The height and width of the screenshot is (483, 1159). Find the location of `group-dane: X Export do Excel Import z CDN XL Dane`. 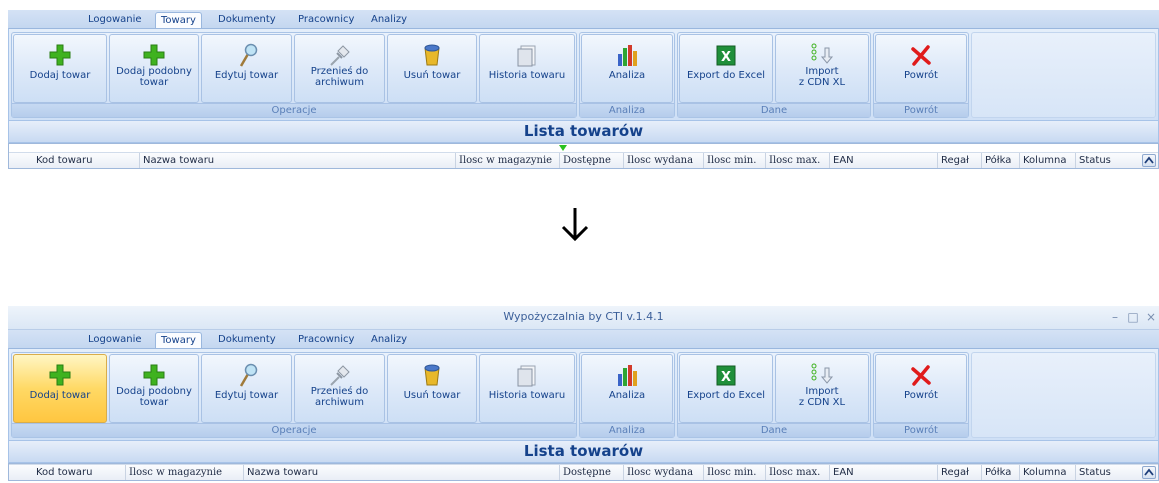

group-dane: X Export do Excel Import z CDN XL Dane is located at coordinates (774, 75).